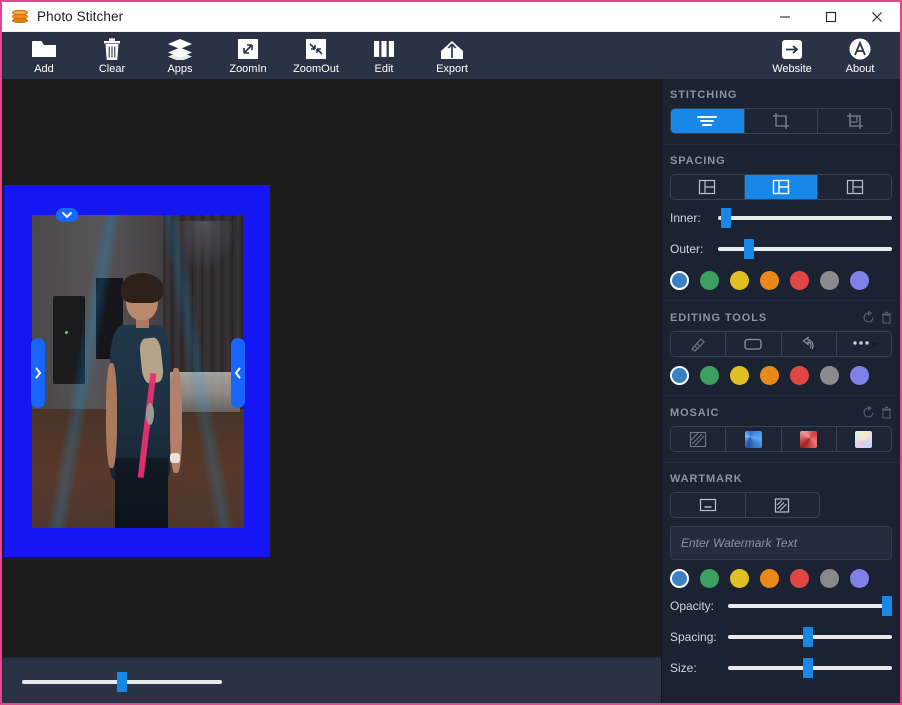 Image resolution: width=902 pixels, height=705 pixels. I want to click on spacing-color-purple, so click(859, 280).